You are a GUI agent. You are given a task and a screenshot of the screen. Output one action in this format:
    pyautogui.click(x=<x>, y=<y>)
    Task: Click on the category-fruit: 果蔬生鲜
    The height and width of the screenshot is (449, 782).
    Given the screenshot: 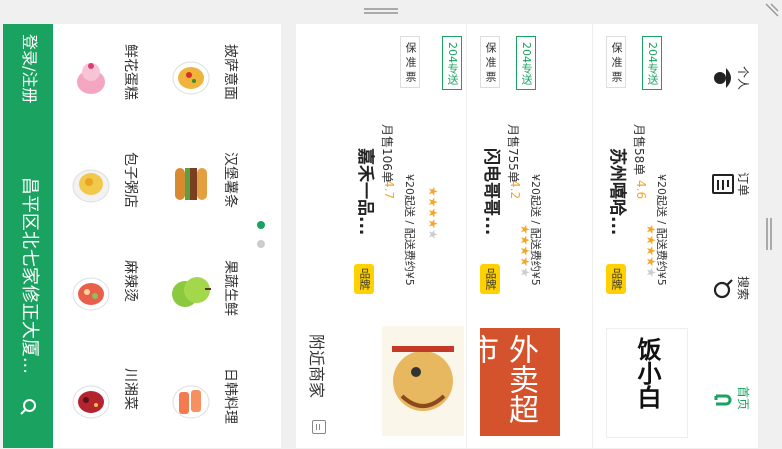 What is the action you would take?
    pyautogui.click(x=219, y=300)
    